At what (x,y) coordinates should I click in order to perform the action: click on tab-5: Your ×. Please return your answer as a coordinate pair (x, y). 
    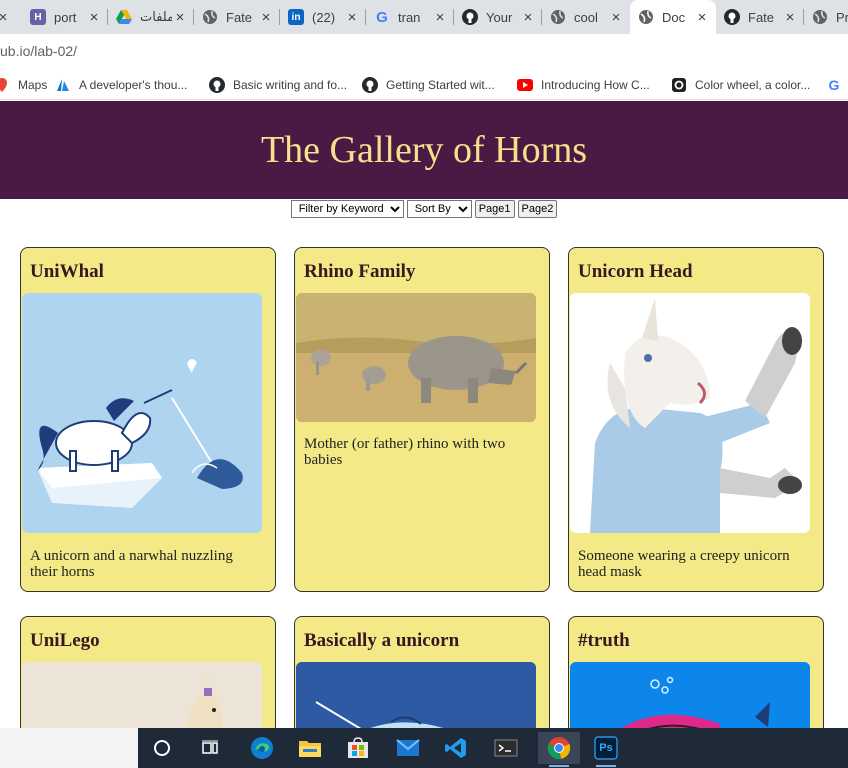
    Looking at the image, I should click on (498, 17).